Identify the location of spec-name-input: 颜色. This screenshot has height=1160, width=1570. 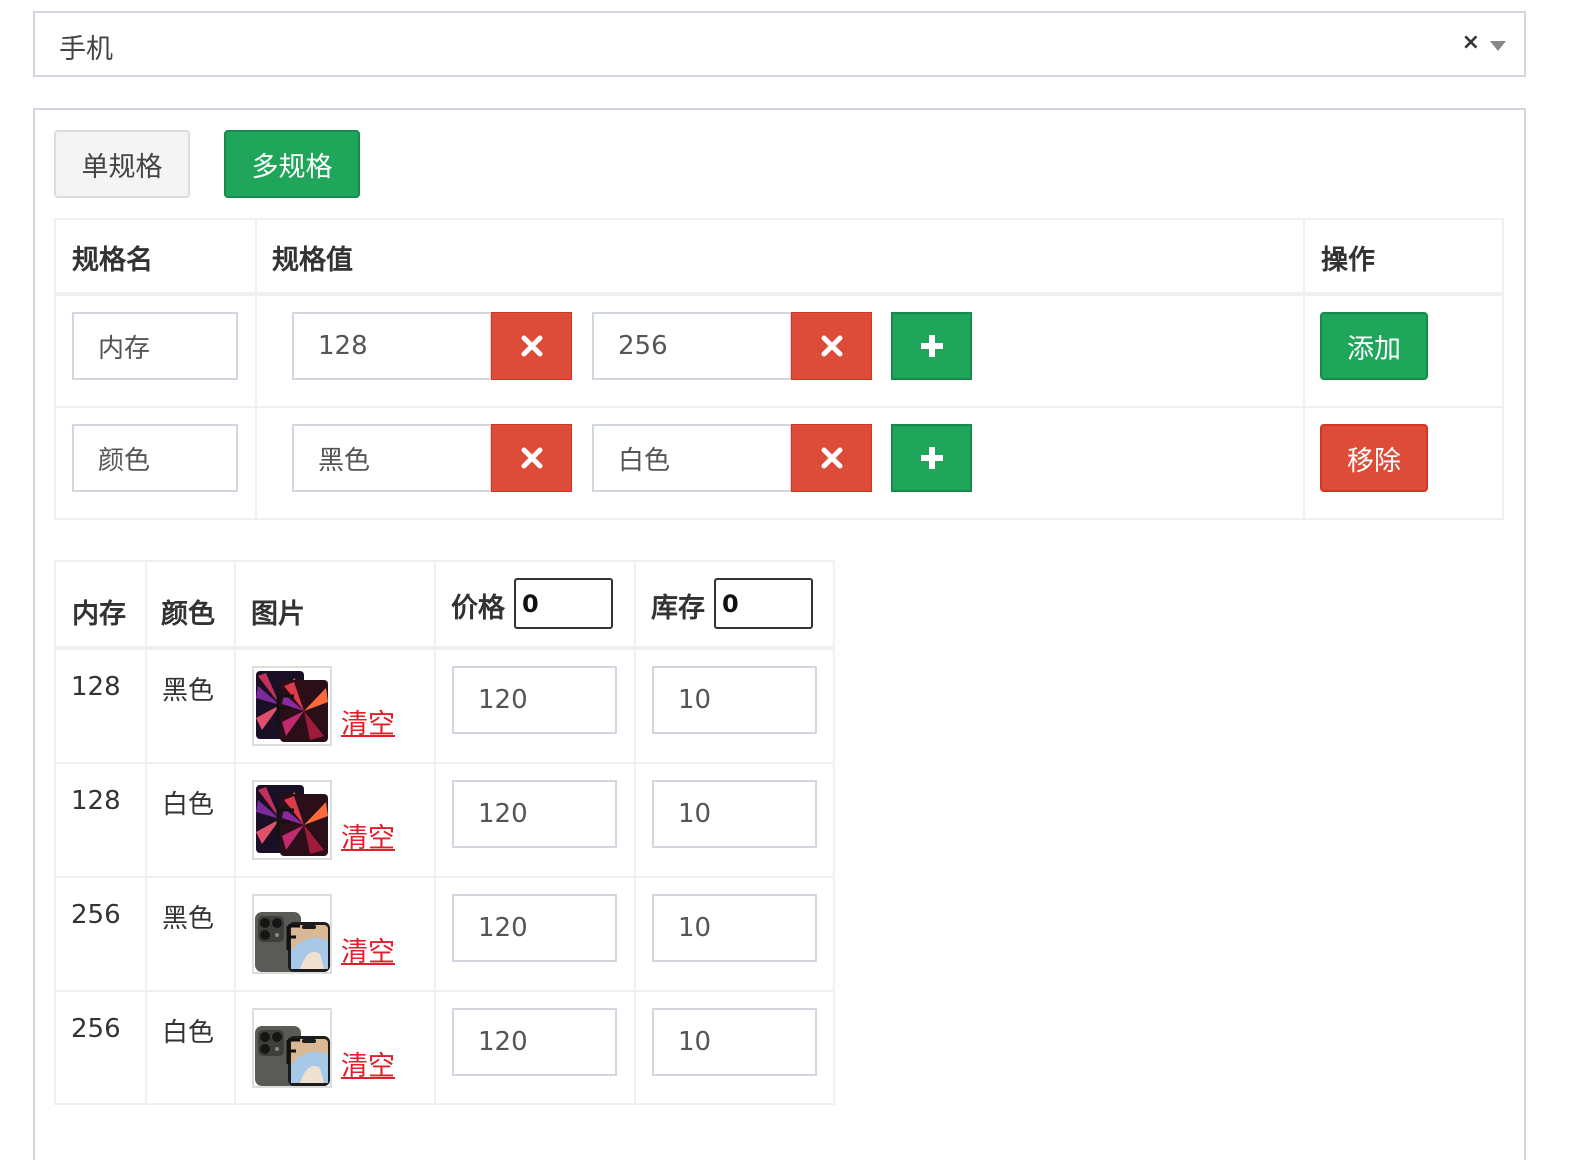
(155, 458).